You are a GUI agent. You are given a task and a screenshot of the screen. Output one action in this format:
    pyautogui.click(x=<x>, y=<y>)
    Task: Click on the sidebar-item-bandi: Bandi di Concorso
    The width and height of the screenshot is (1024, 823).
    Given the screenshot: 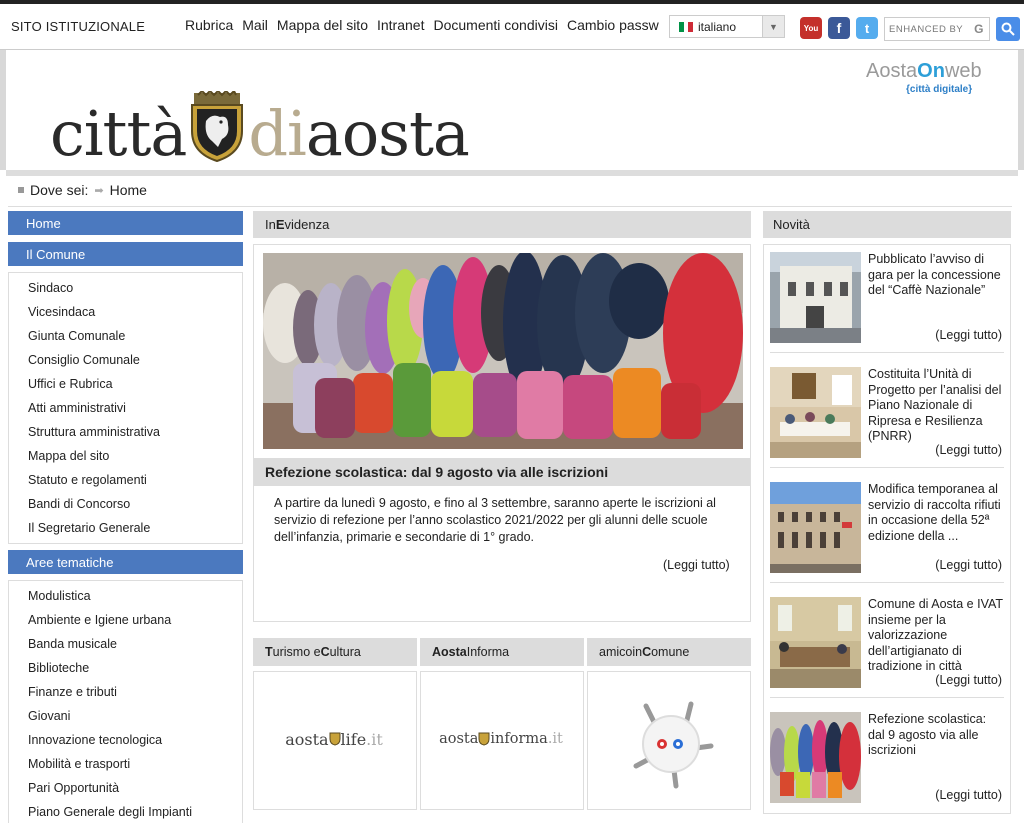 What is the action you would take?
    pyautogui.click(x=125, y=504)
    